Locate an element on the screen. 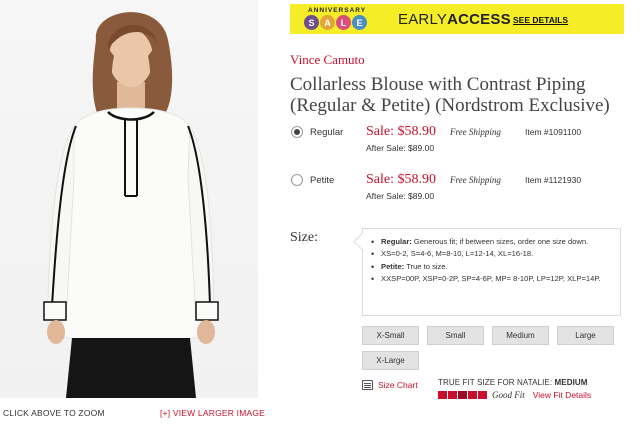 The height and width of the screenshot is (424, 640). fit-rating-row: Good Fit View Fit Details is located at coordinates (514, 395).